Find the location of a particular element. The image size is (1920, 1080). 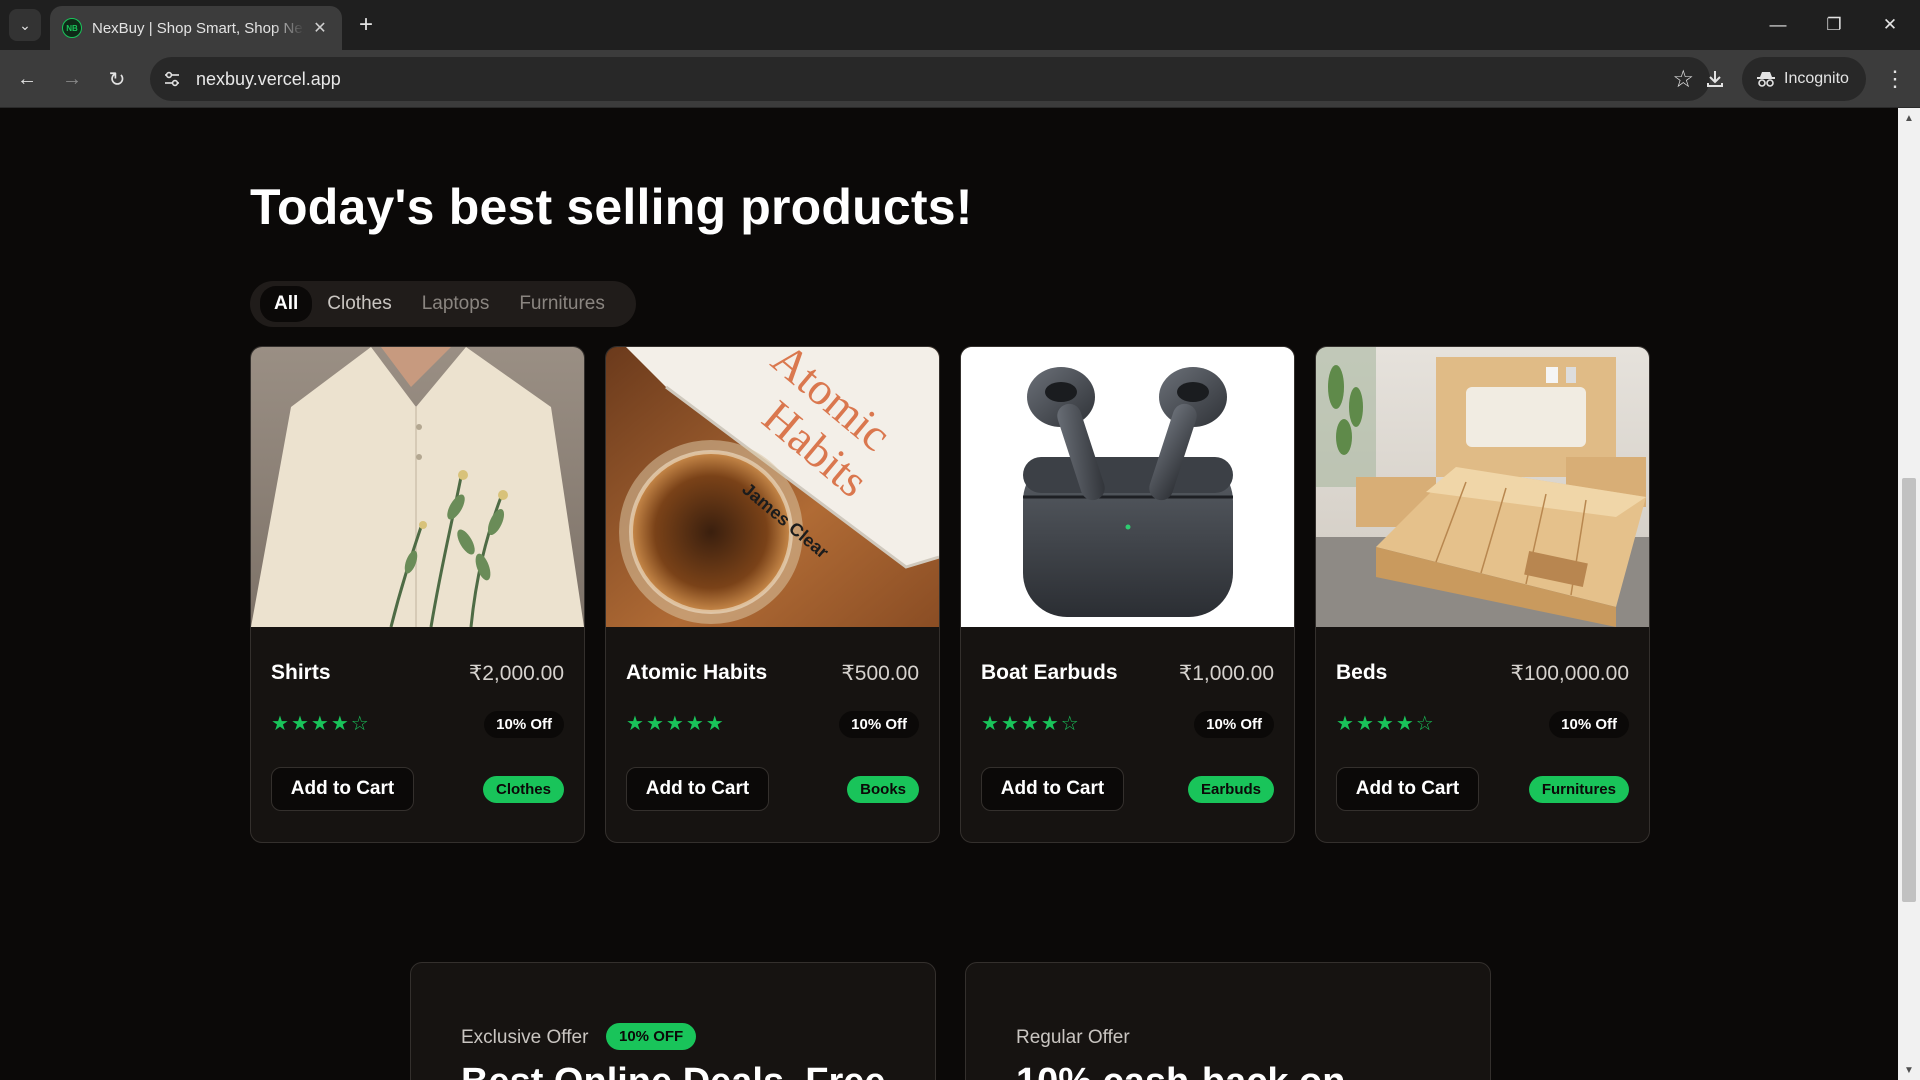

product-name: Shirts is located at coordinates (301, 673).